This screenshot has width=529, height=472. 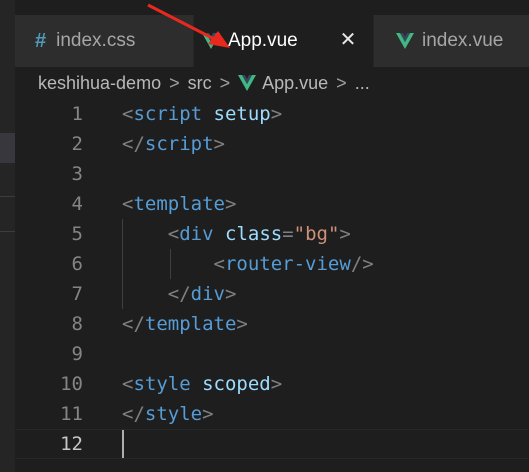 I want to click on text-cursor, so click(x=123, y=444).